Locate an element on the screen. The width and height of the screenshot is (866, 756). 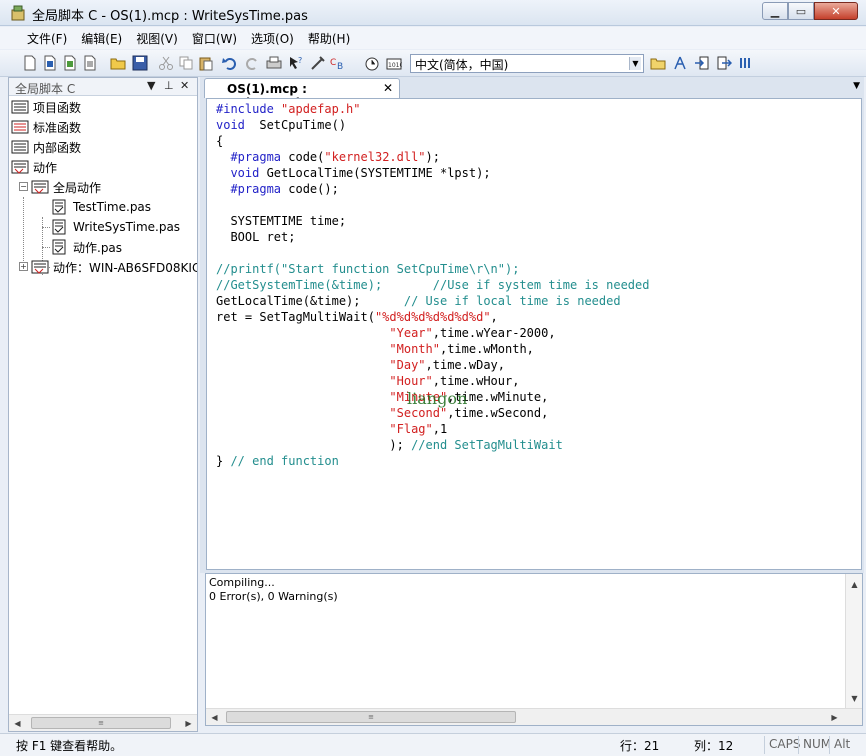
undo-icon is located at coordinates (230, 63).